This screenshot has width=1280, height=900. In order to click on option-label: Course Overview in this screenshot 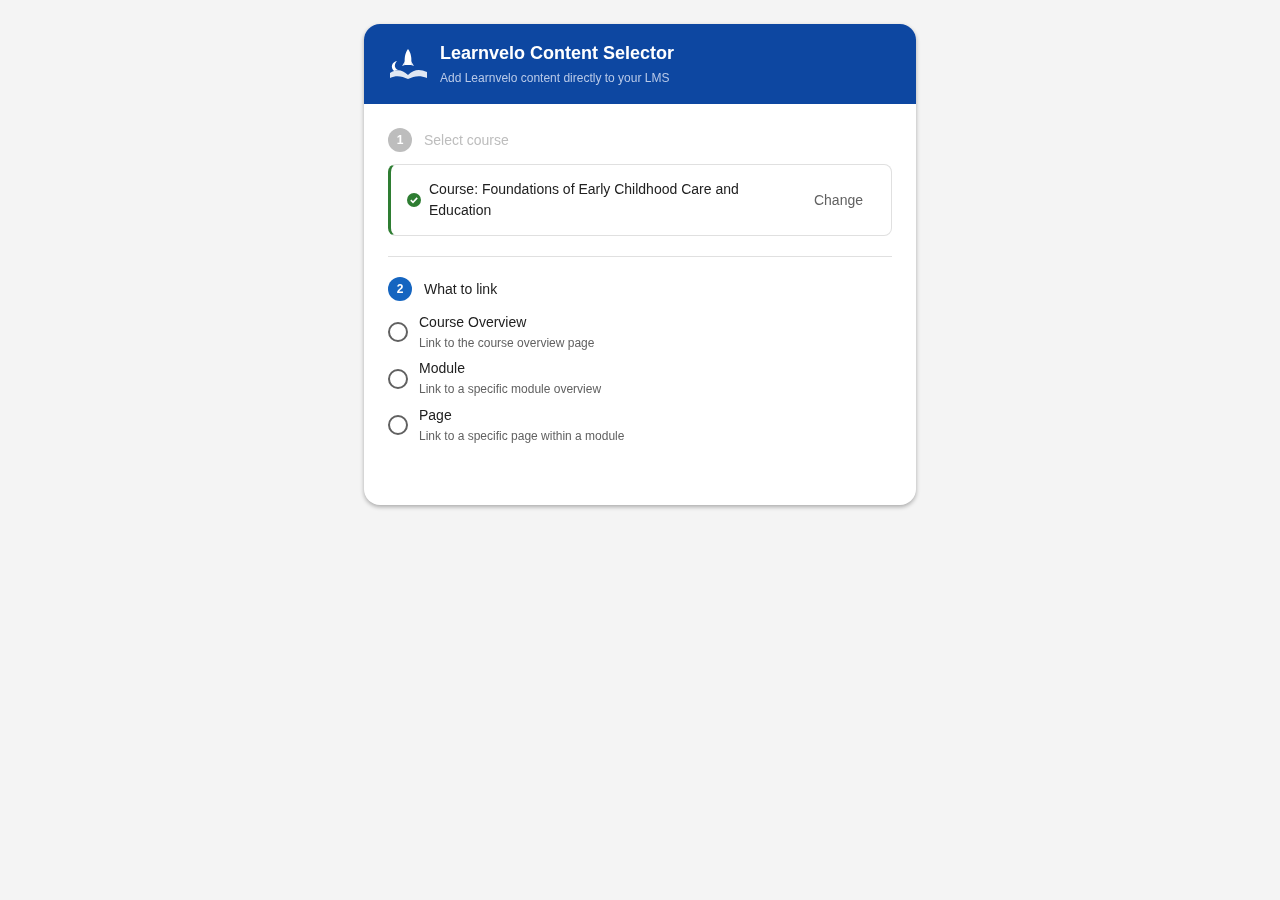, I will do `click(473, 322)`.